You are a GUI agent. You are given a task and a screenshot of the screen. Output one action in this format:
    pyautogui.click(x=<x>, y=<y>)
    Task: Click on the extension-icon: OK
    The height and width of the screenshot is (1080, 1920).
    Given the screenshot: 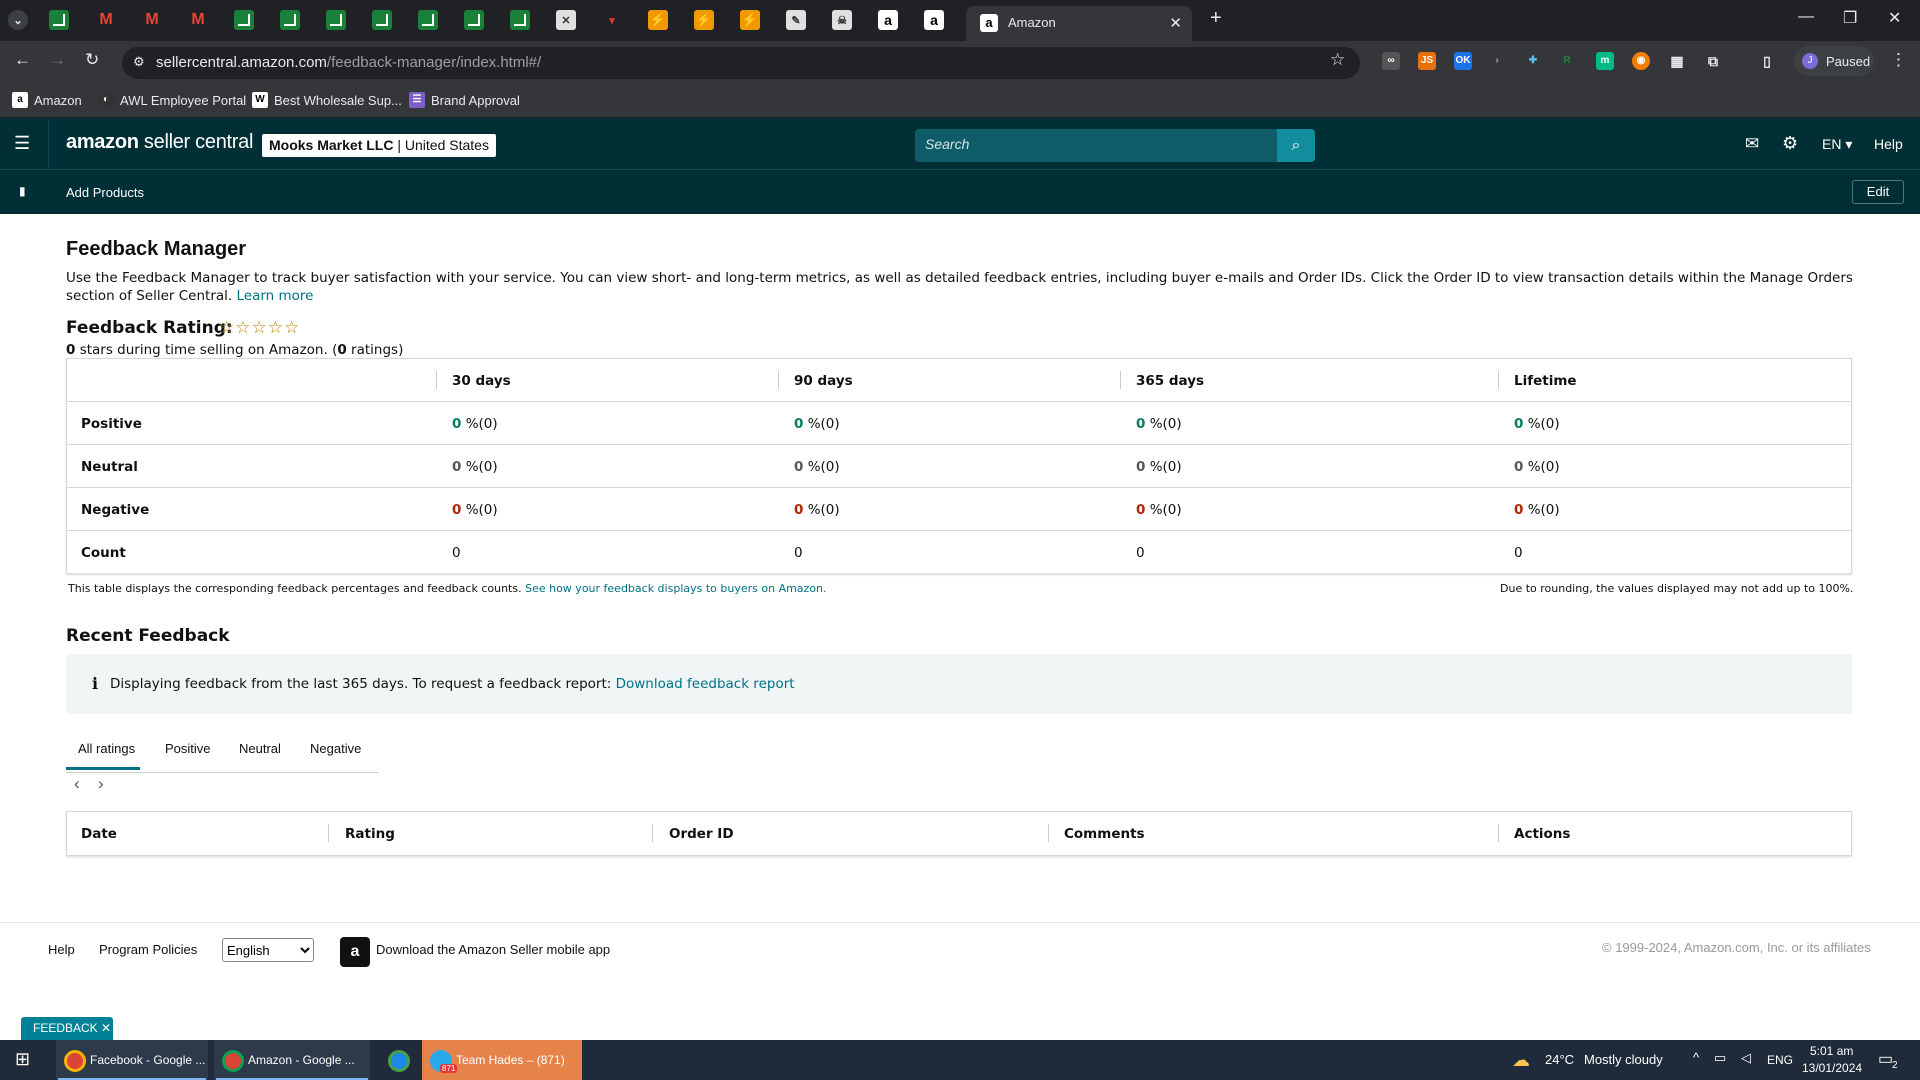 What is the action you would take?
    pyautogui.click(x=1463, y=61)
    